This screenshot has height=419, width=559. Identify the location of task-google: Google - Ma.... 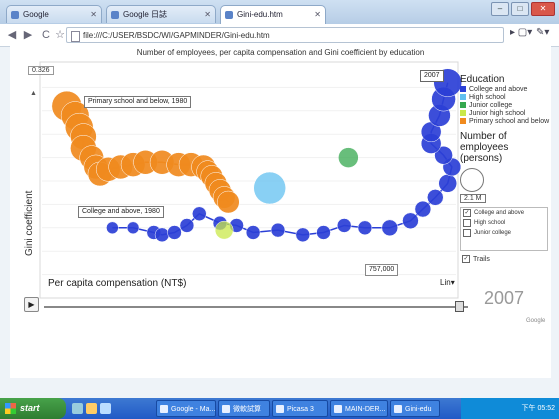
(186, 408).